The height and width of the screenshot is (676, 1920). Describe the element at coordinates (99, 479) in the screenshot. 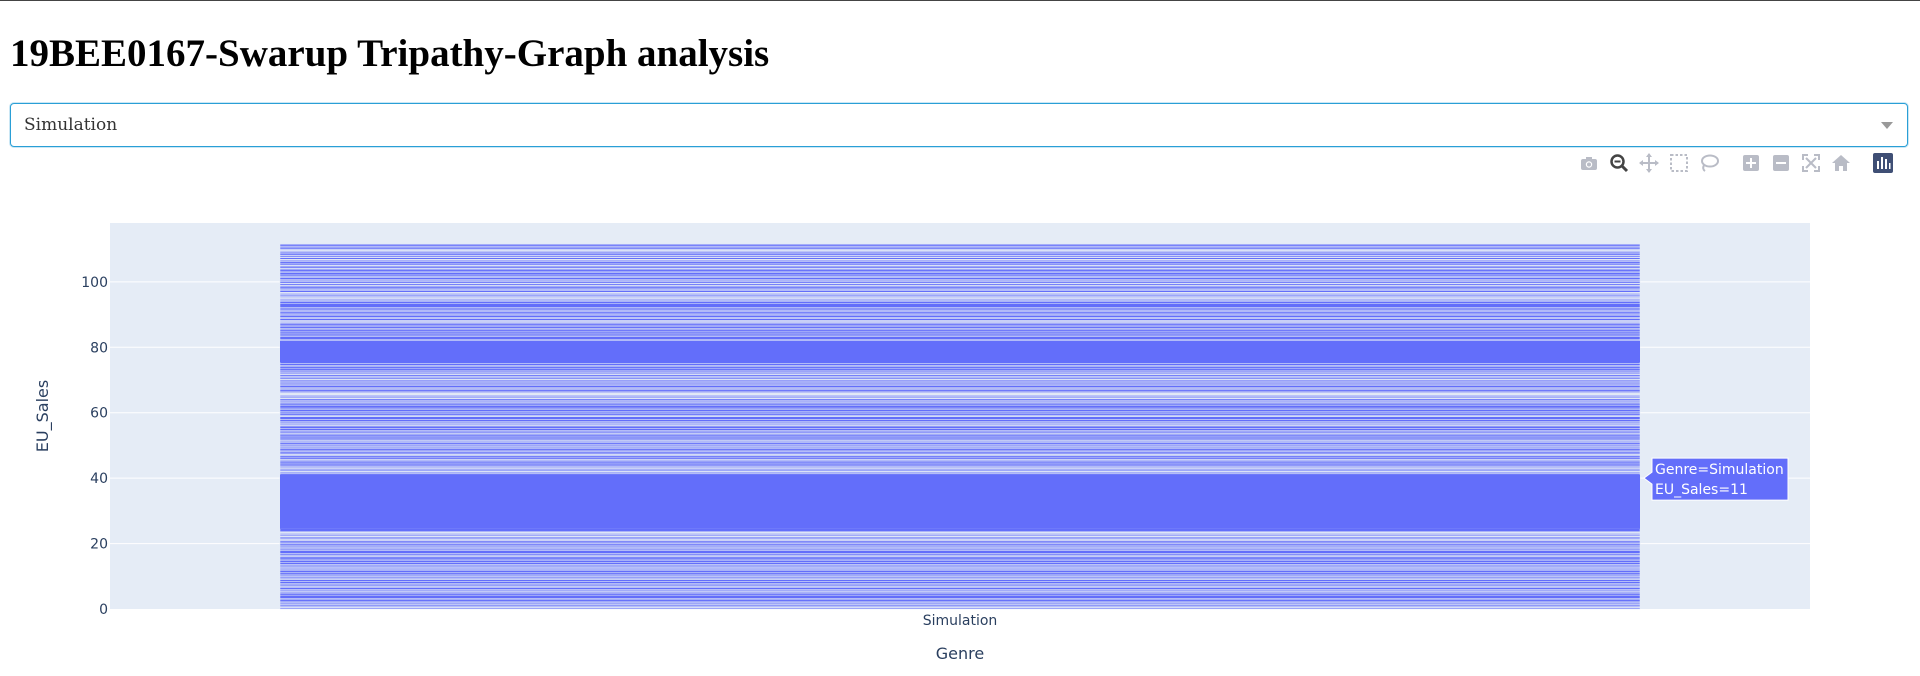

I see `y-tick-label: 40` at that location.